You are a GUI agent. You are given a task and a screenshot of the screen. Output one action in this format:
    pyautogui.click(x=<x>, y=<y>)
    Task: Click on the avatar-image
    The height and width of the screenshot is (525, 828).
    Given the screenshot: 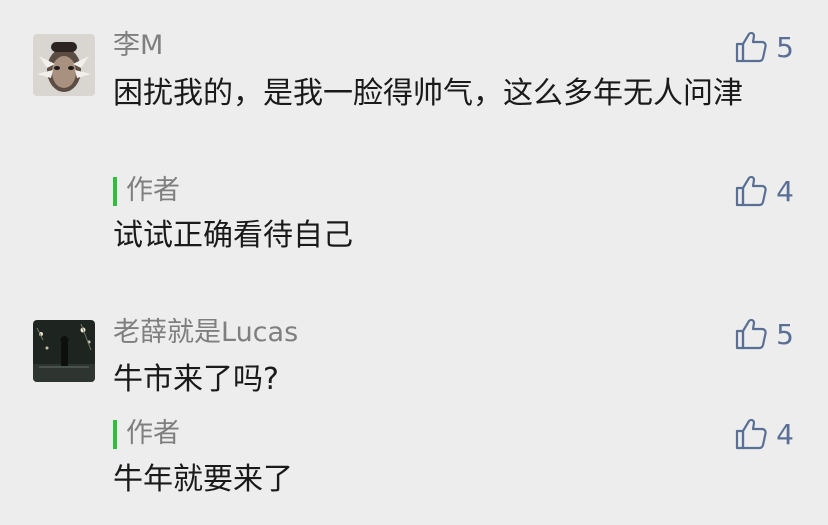 What is the action you would take?
    pyautogui.click(x=64, y=351)
    